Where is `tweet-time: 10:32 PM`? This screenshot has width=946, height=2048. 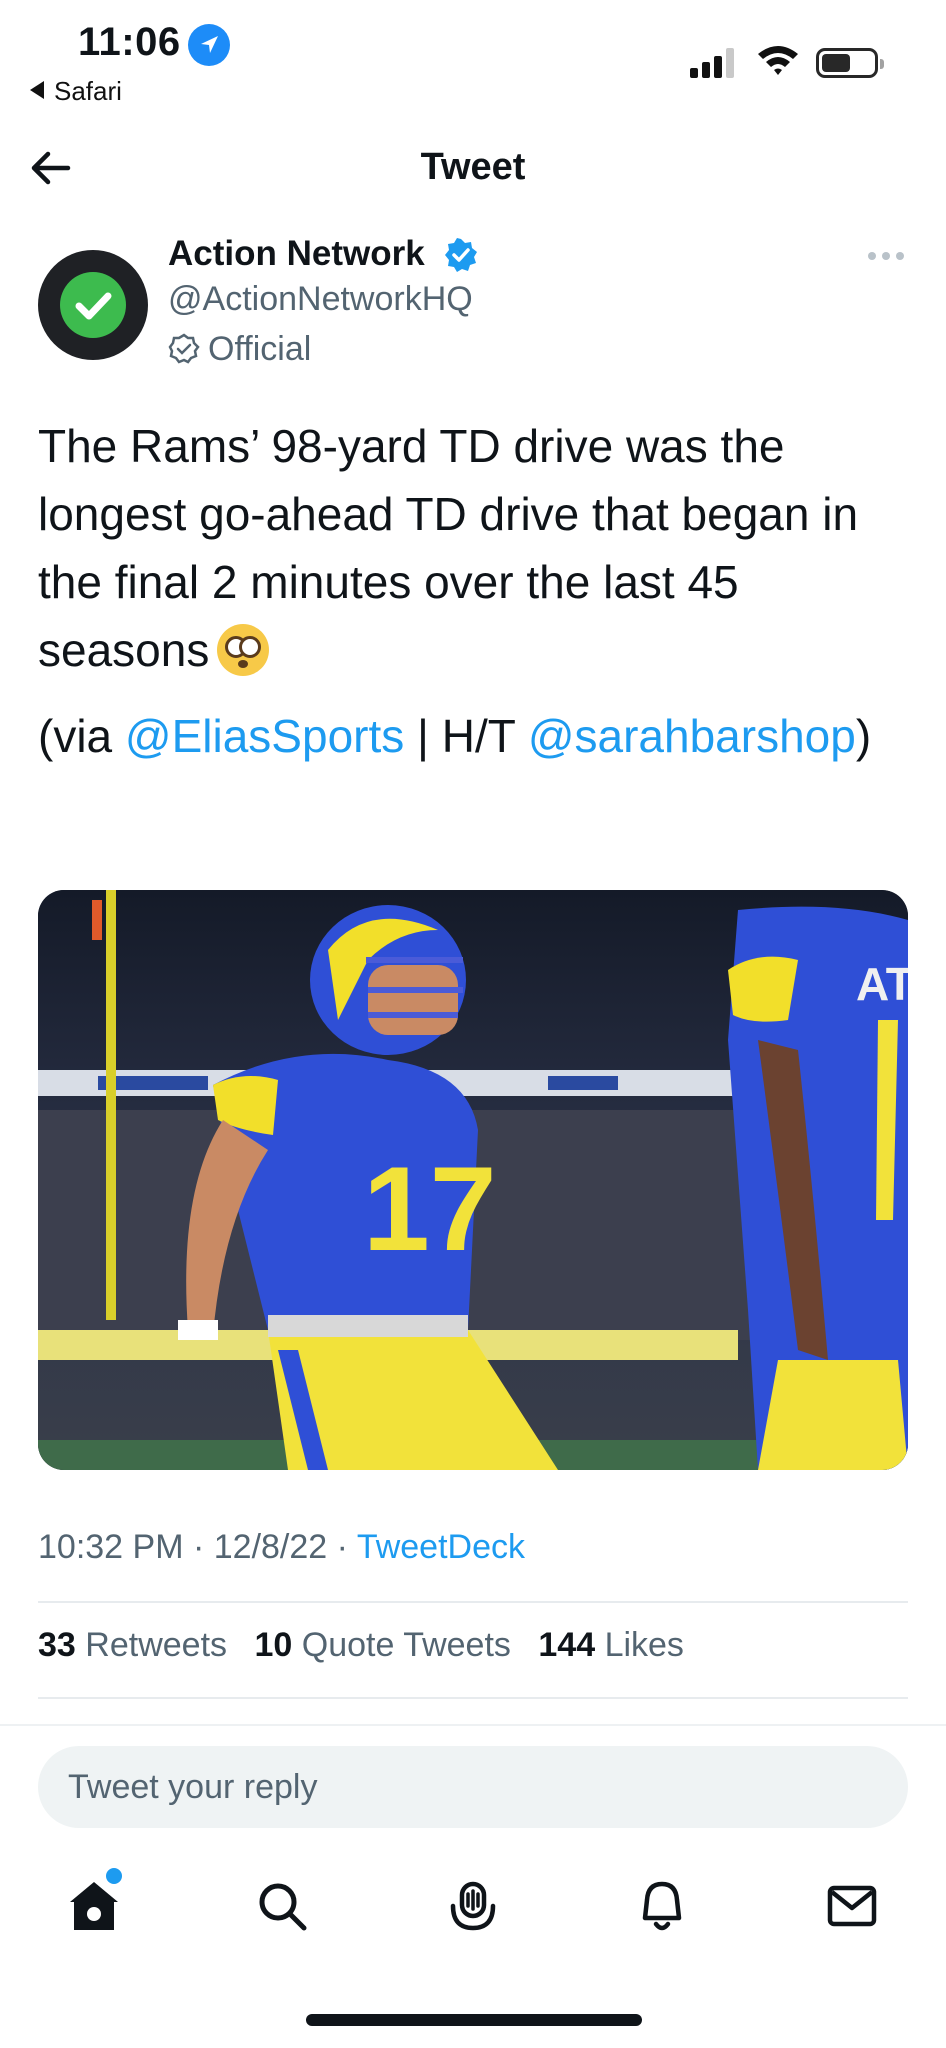 tweet-time: 10:32 PM is located at coordinates (111, 1547).